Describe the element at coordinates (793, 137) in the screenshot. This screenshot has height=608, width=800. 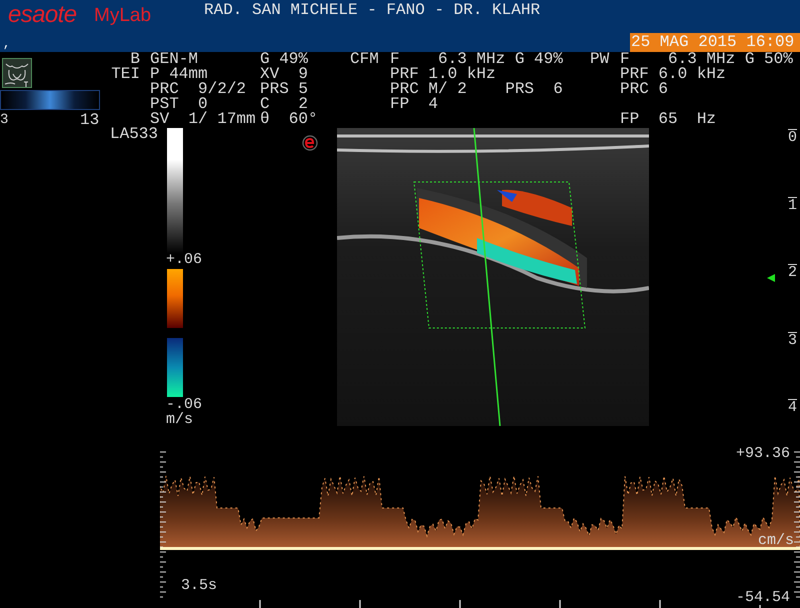
I see `depth-label: 0` at that location.